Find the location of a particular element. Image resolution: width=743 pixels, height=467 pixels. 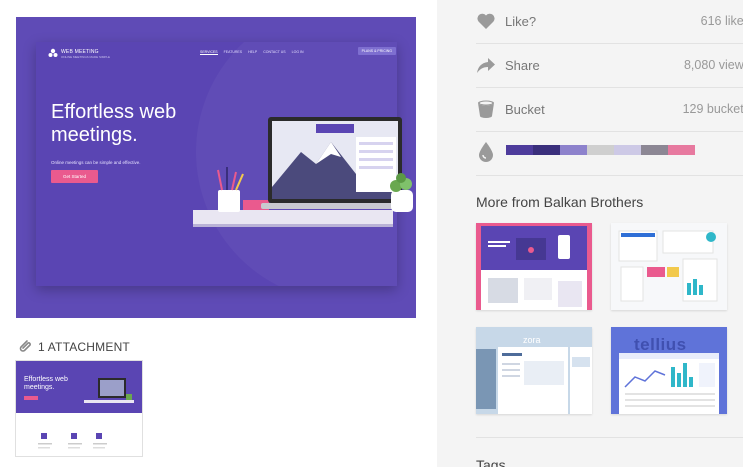

bucket-row: Bucket 129 buckets is located at coordinates (609, 110).